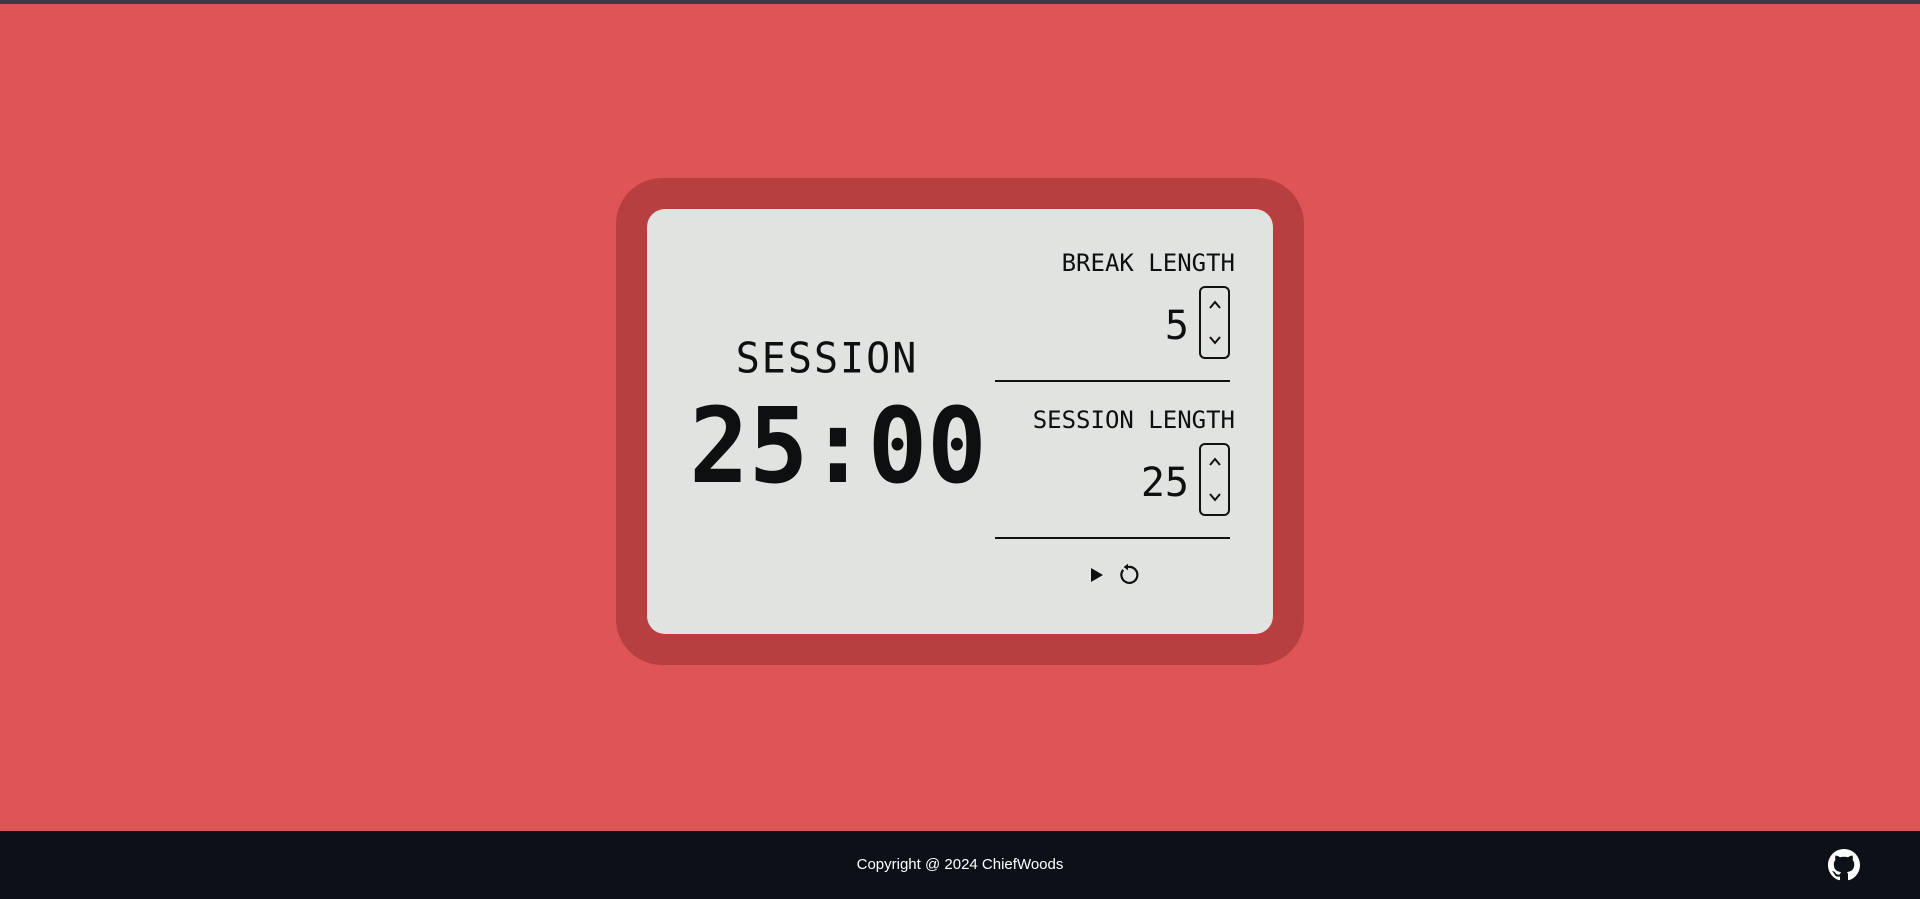 The height and width of the screenshot is (899, 1920). Describe the element at coordinates (1164, 483) in the screenshot. I see `session-length-value: 25` at that location.